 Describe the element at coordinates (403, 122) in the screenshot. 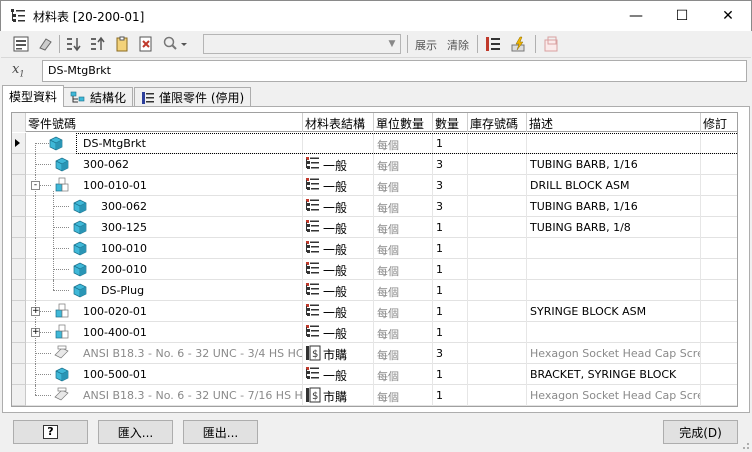

I see `header-unit-quantity: 單位數量` at that location.